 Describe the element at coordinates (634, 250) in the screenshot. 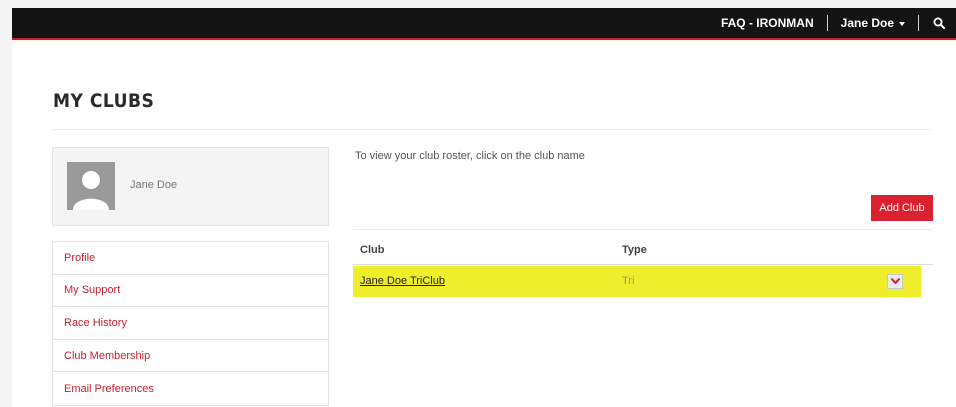

I see `column-header-type: Type` at that location.